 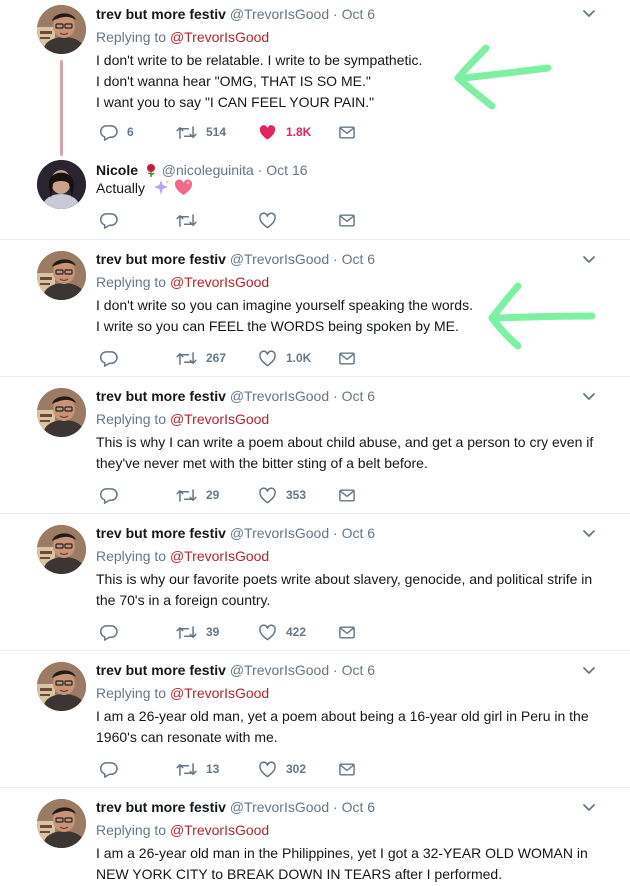 What do you see at coordinates (197, 495) in the screenshot?
I see `retweet-button: 29` at bounding box center [197, 495].